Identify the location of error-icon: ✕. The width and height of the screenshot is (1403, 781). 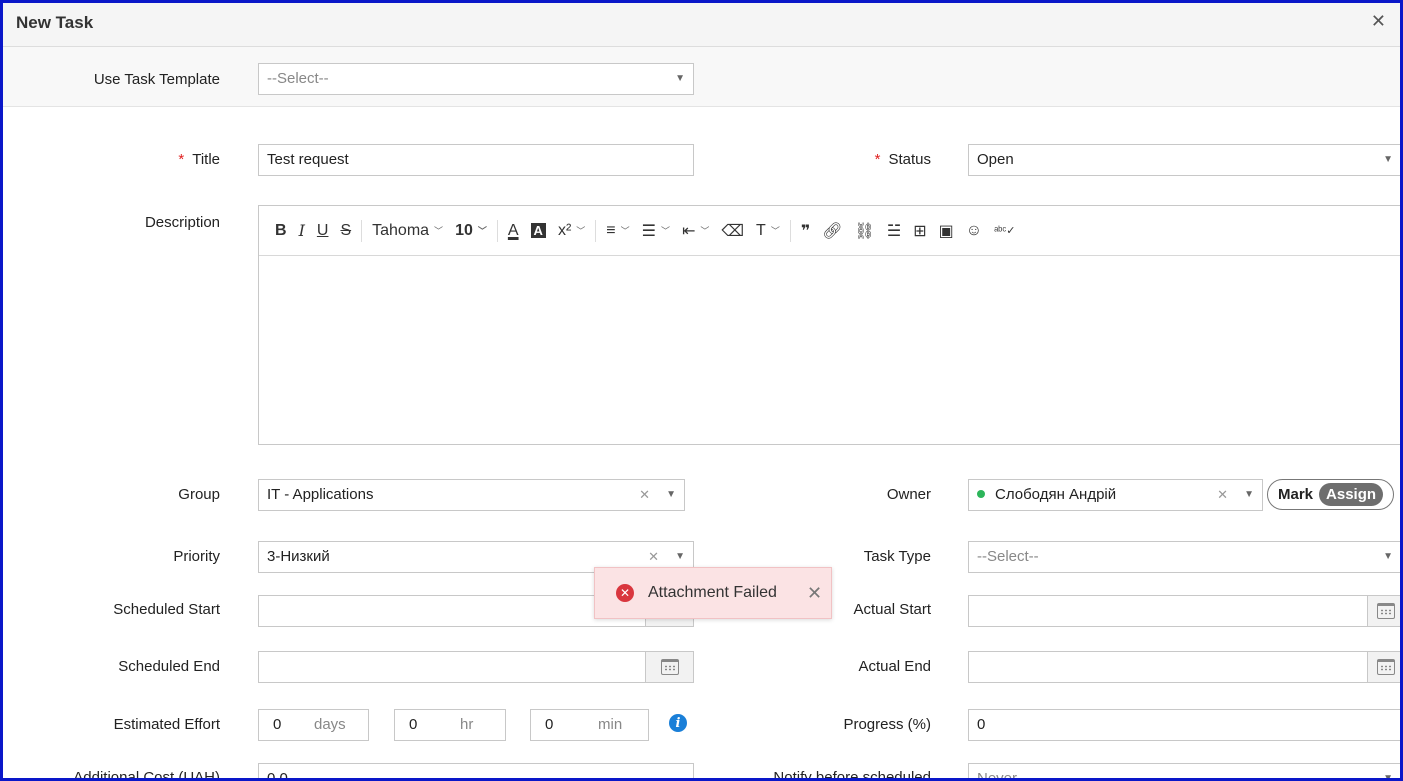
(625, 593).